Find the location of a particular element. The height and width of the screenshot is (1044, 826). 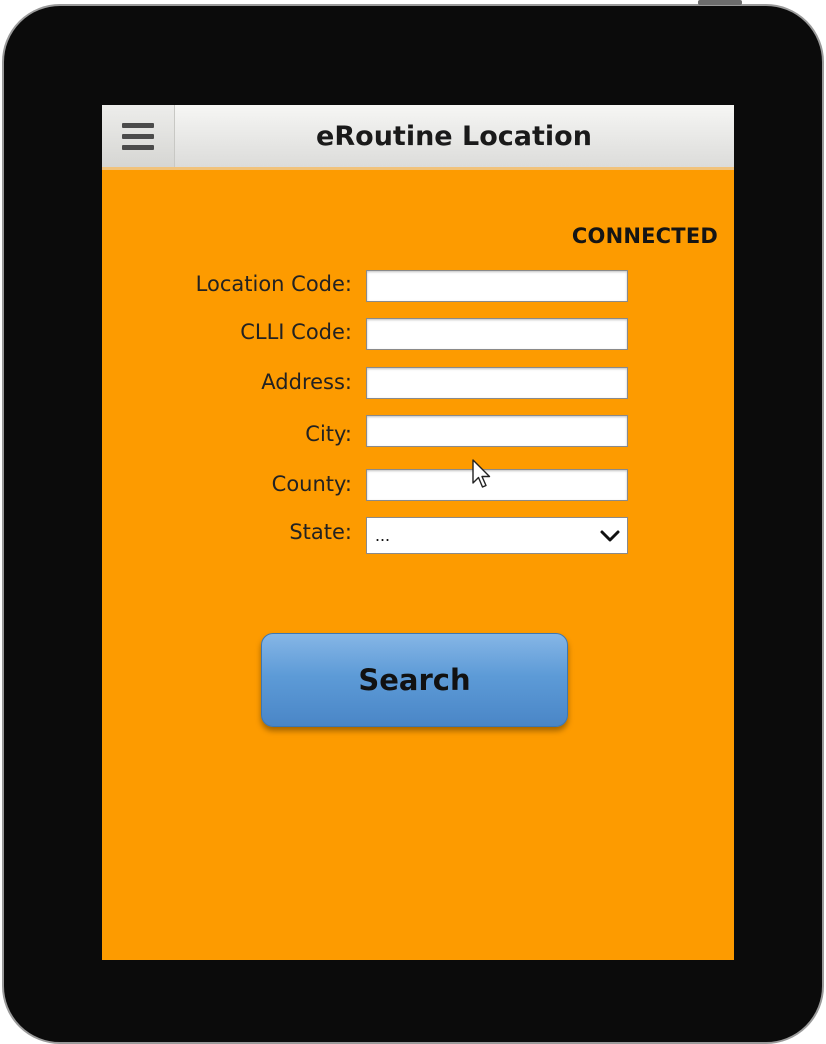

county-input is located at coordinates (497, 485).